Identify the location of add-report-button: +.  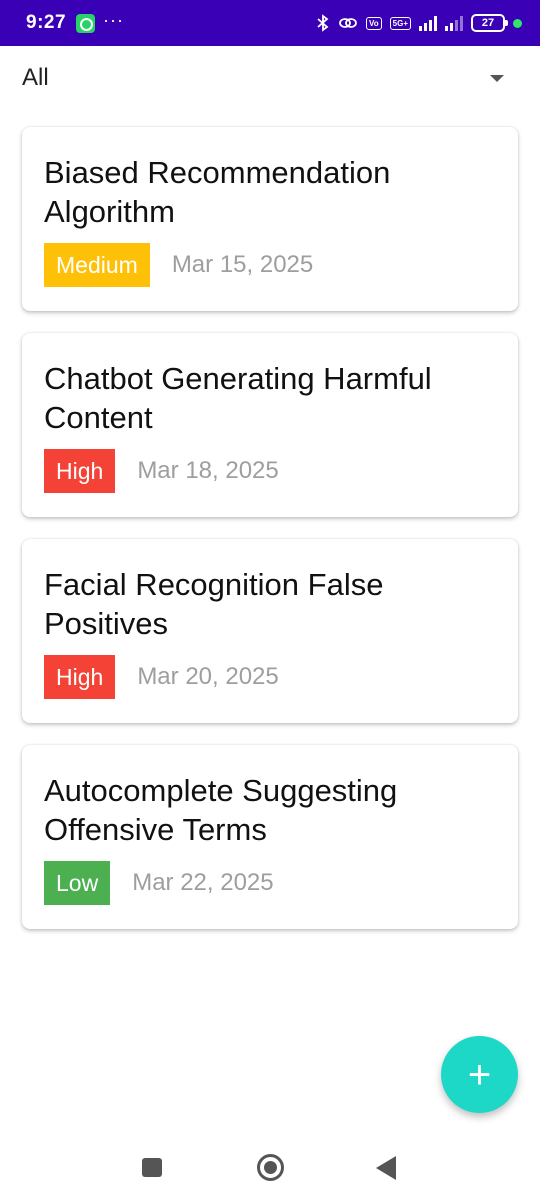
(479, 1074).